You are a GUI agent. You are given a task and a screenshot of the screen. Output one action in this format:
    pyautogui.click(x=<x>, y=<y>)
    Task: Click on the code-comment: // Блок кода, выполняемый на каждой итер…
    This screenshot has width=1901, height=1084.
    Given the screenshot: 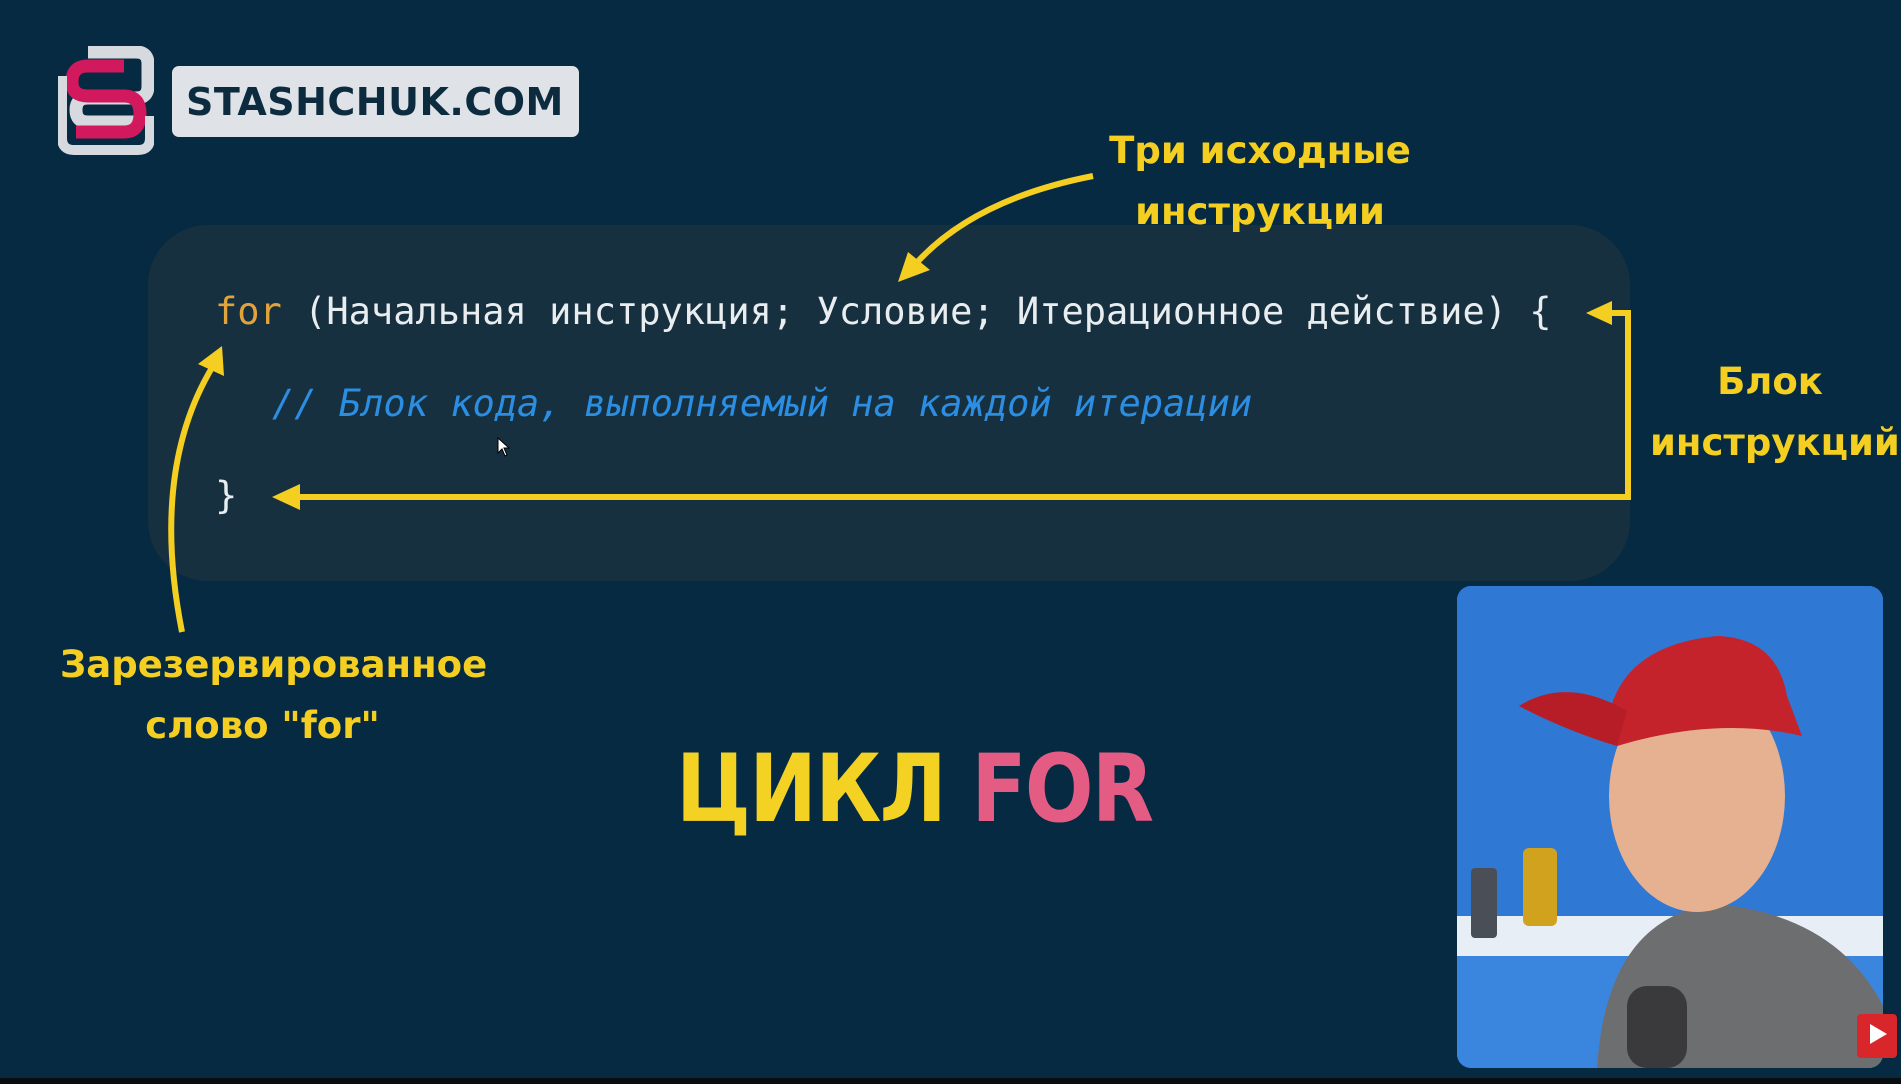 What is the action you would take?
    pyautogui.click(x=762, y=403)
    